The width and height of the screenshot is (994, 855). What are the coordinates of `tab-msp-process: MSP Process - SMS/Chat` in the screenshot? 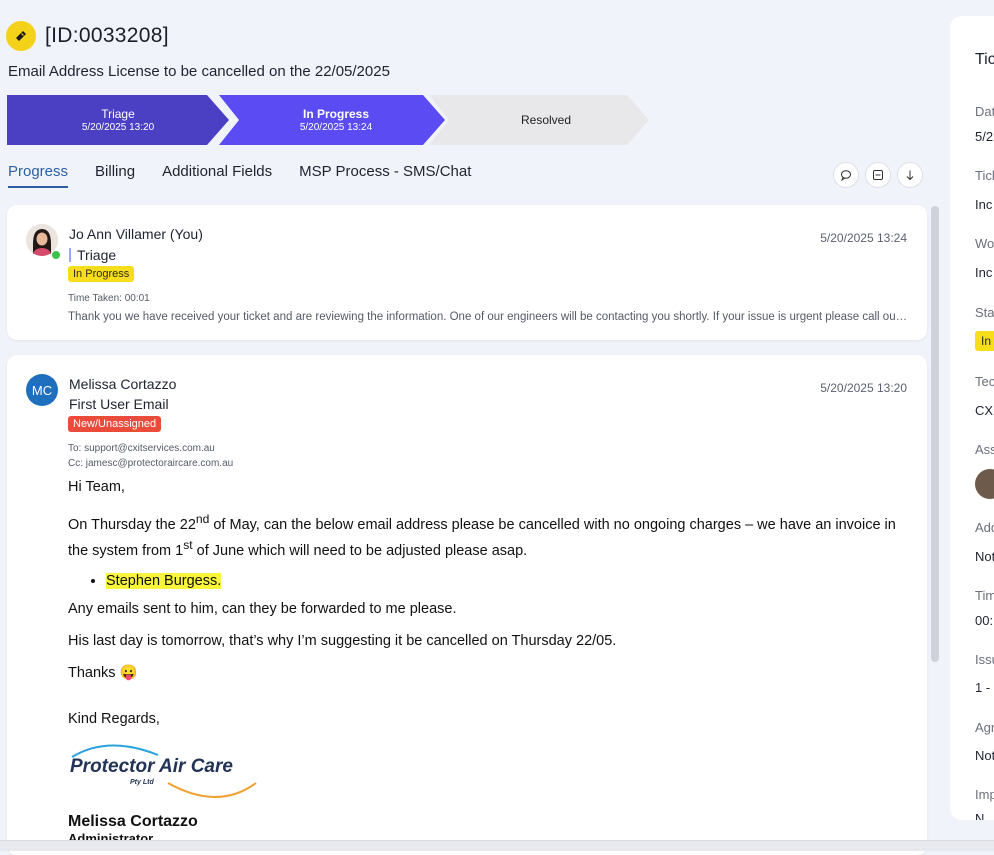 It's located at (385, 175).